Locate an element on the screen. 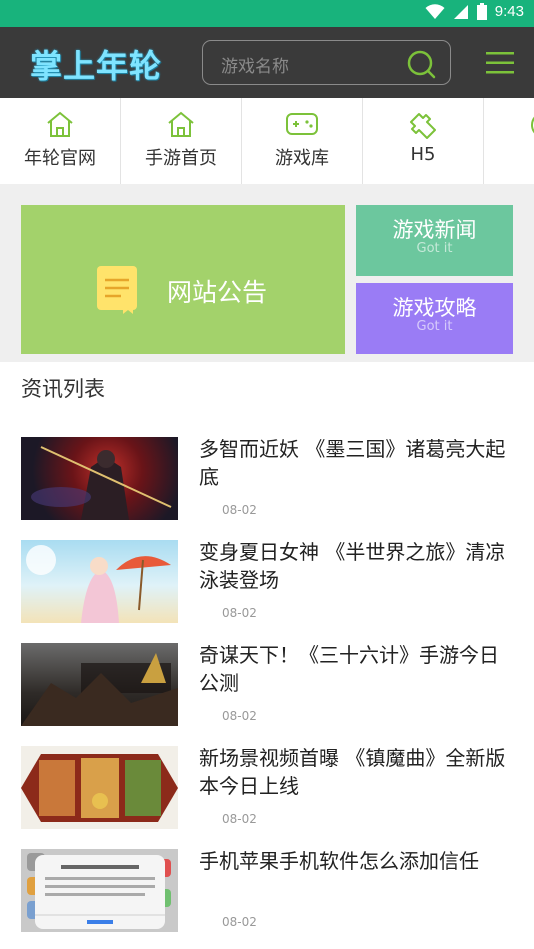 The image size is (534, 949). game-guide-tile: 游戏攻略 Got it is located at coordinates (434, 318).